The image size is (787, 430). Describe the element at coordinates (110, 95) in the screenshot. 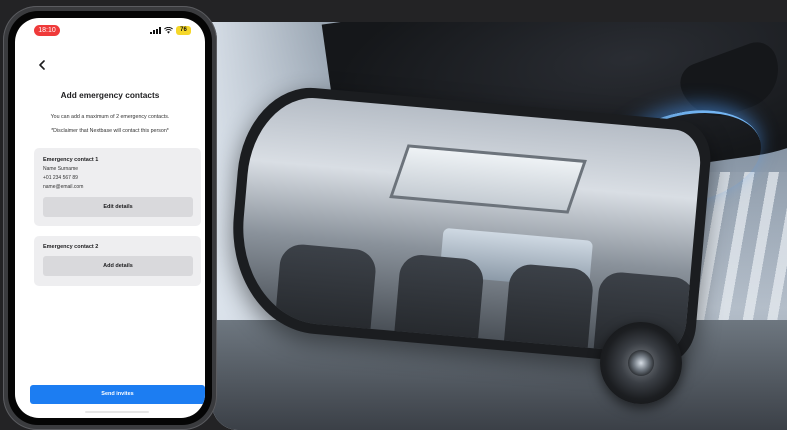

I see `page-title: Add emergency contacts` at that location.